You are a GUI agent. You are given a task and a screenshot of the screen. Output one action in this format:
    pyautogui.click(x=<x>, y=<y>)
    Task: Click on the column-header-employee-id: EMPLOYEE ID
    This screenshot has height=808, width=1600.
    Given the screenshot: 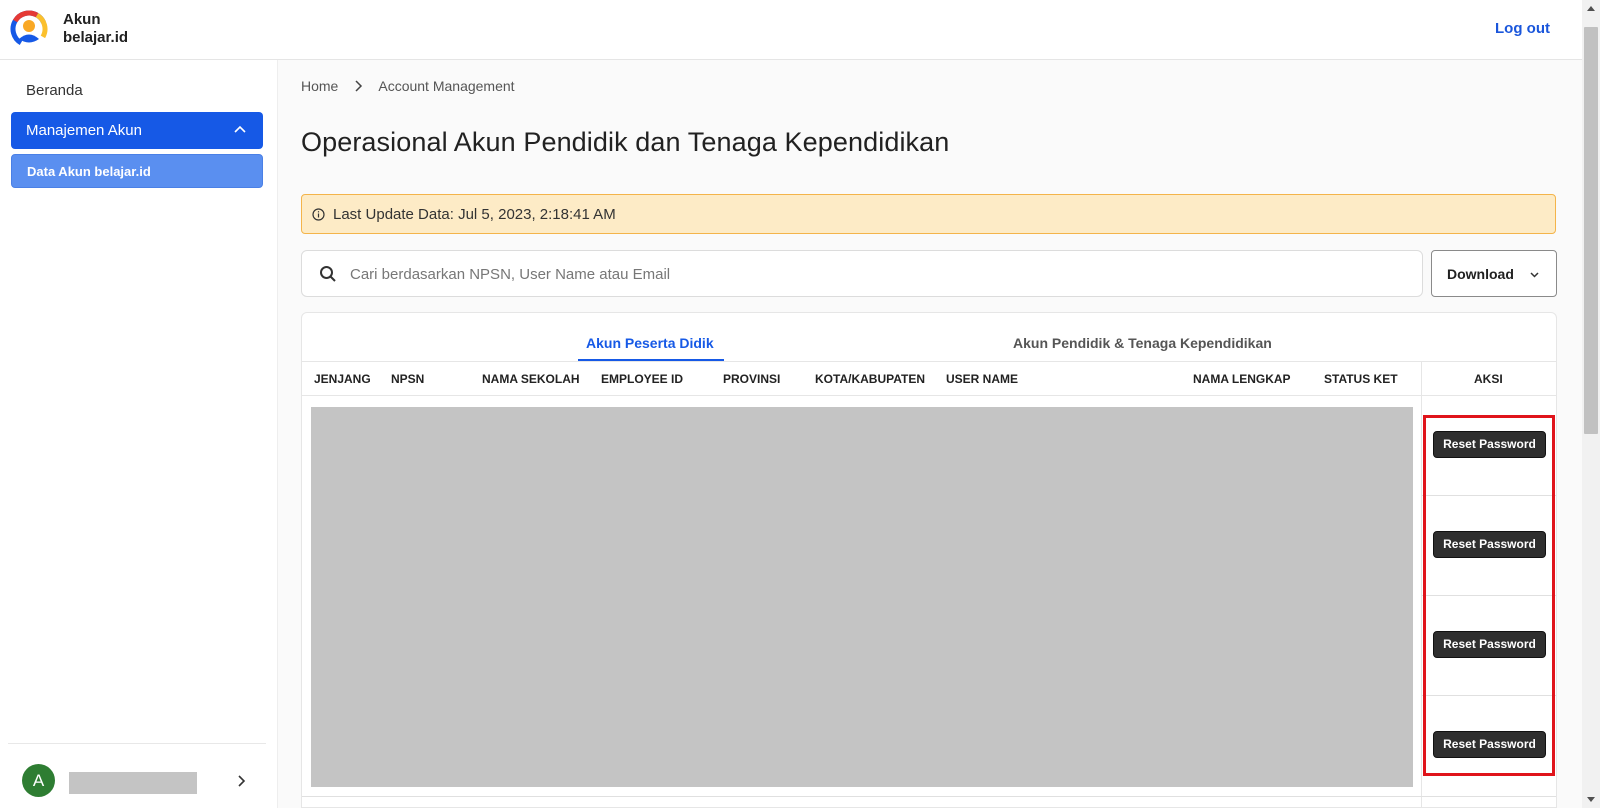 What is the action you would take?
    pyautogui.click(x=642, y=379)
    